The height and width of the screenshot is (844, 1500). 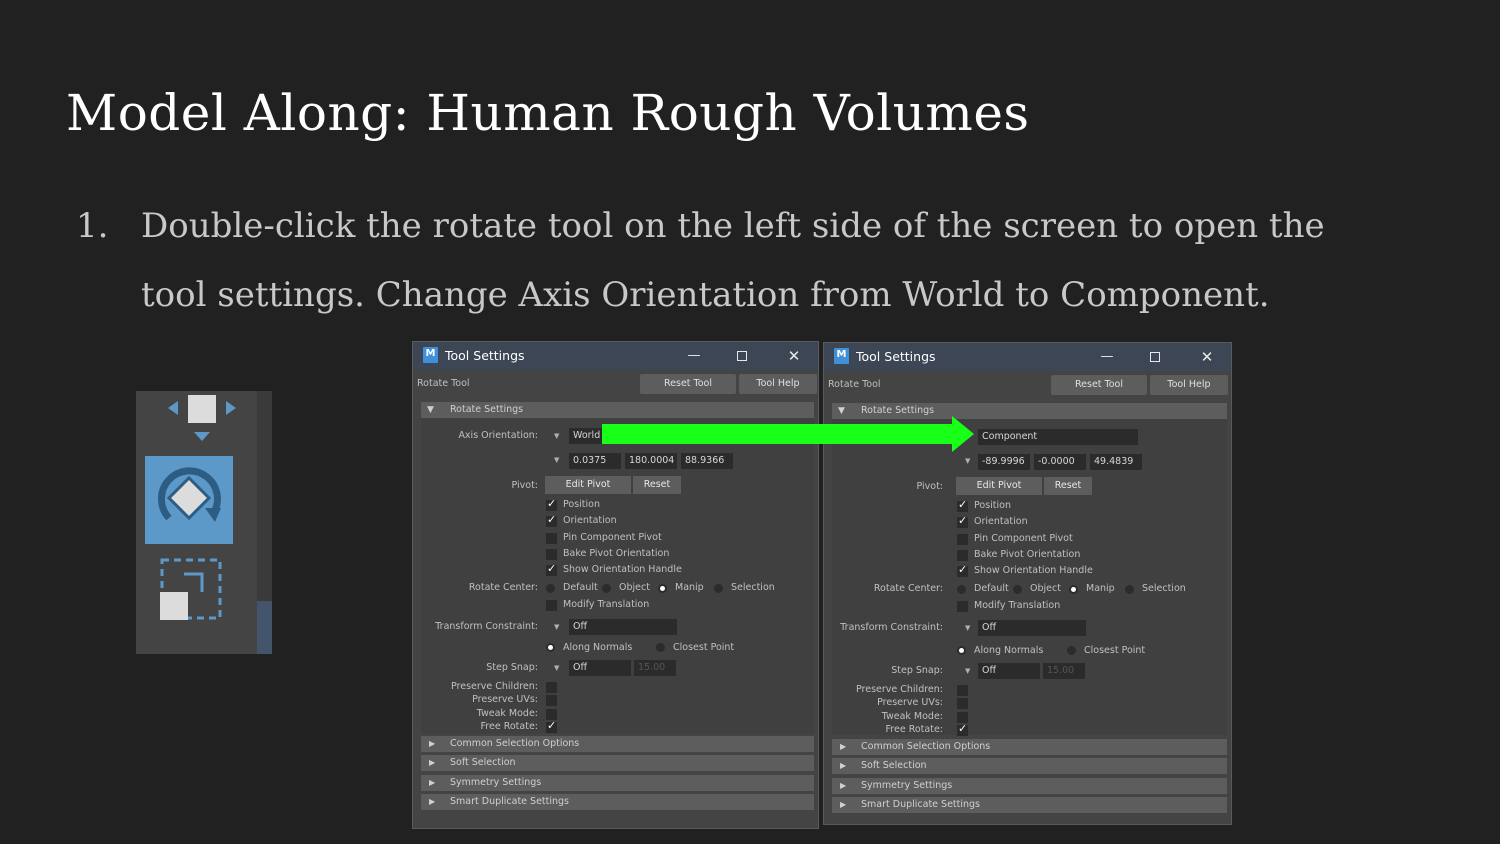 I want to click on window-title: Tool Settings, so click(x=896, y=356).